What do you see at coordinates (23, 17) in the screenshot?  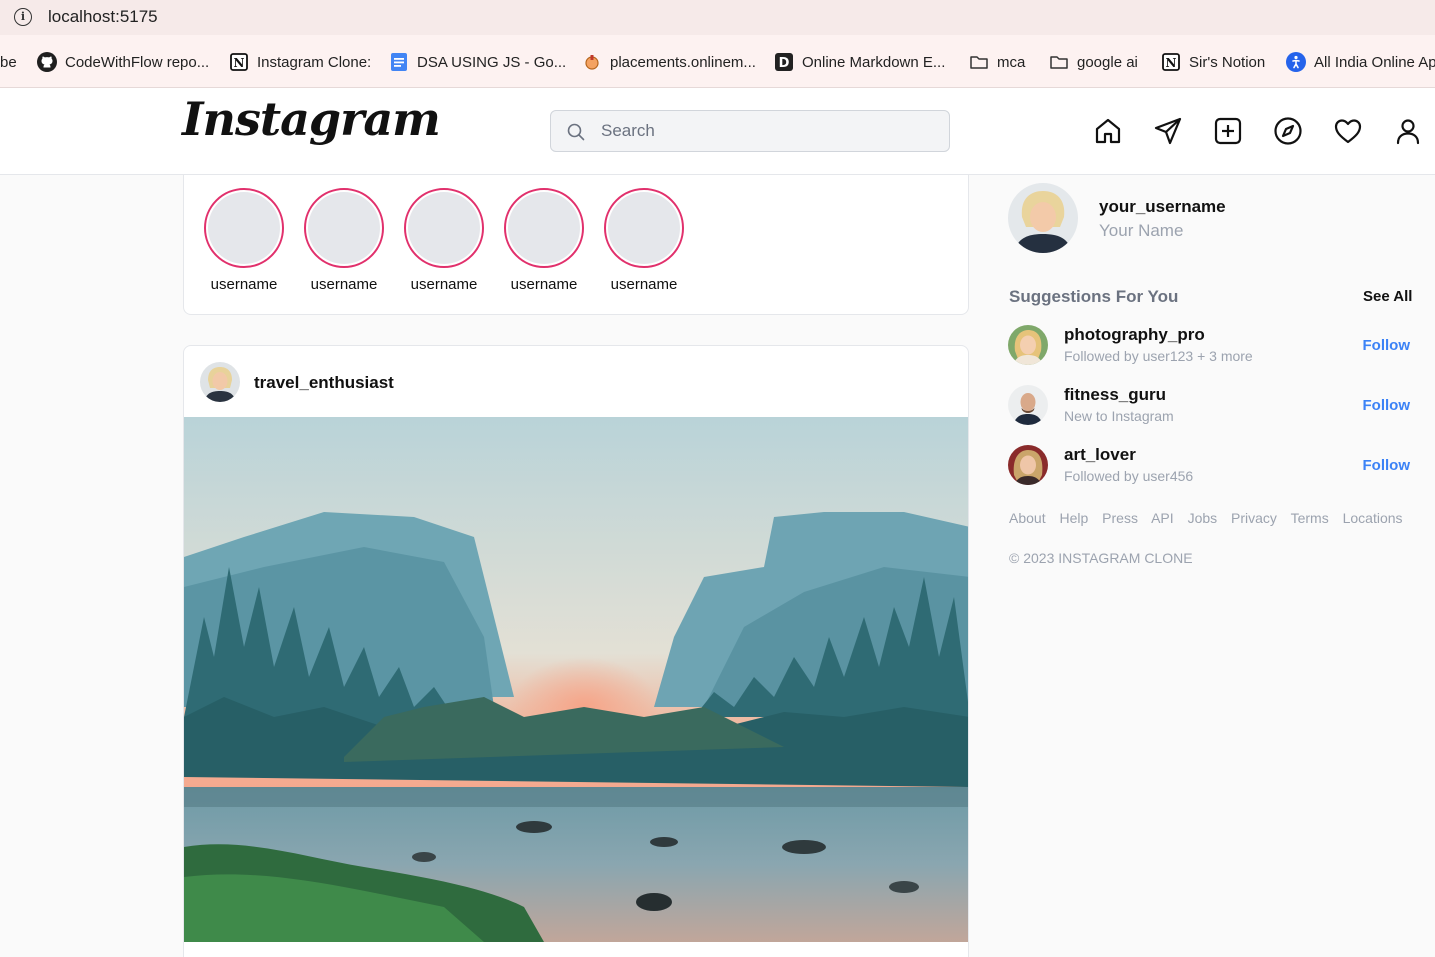 I see `site-info-icon: i` at bounding box center [23, 17].